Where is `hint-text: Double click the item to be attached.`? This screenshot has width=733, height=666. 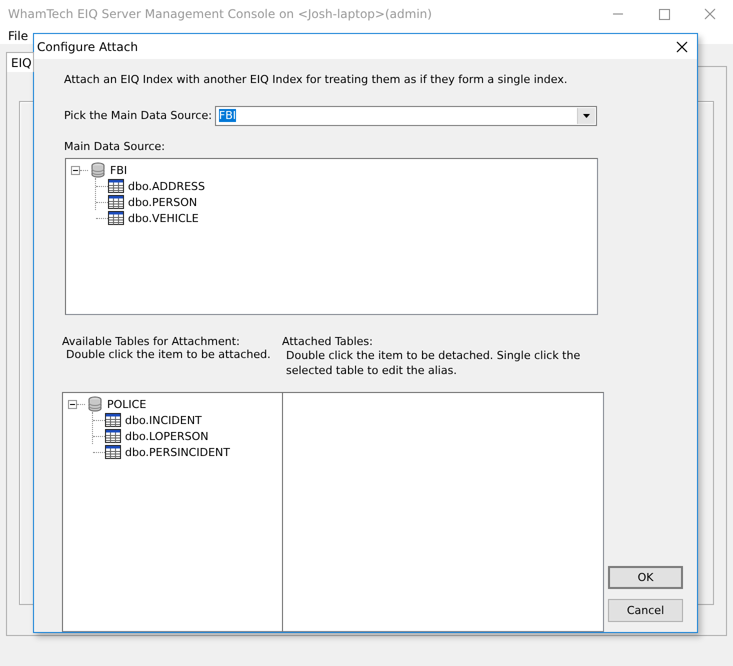
hint-text: Double click the item to be attached. is located at coordinates (168, 355).